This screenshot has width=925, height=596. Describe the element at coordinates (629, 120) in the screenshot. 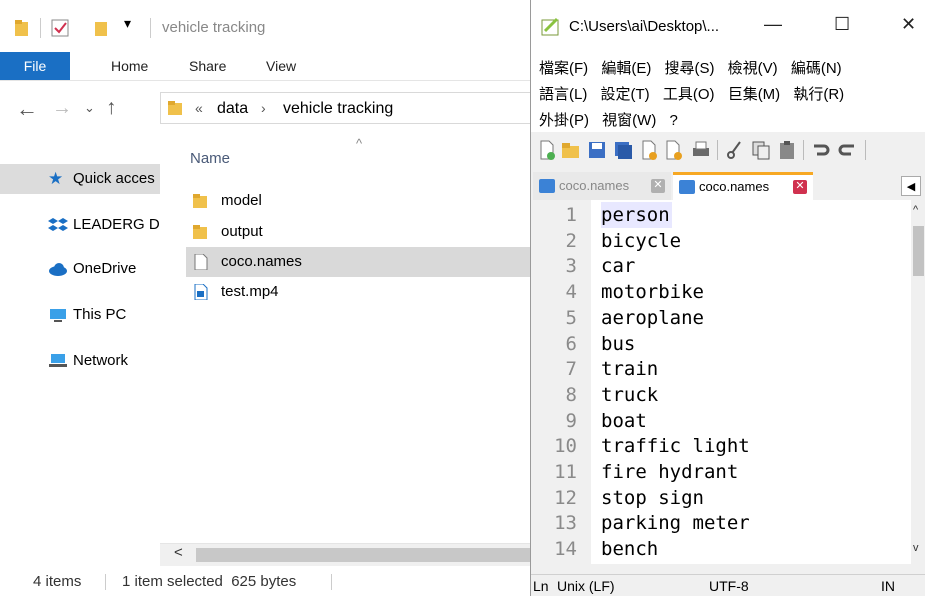

I see `menu-window: 視窗(W)` at that location.